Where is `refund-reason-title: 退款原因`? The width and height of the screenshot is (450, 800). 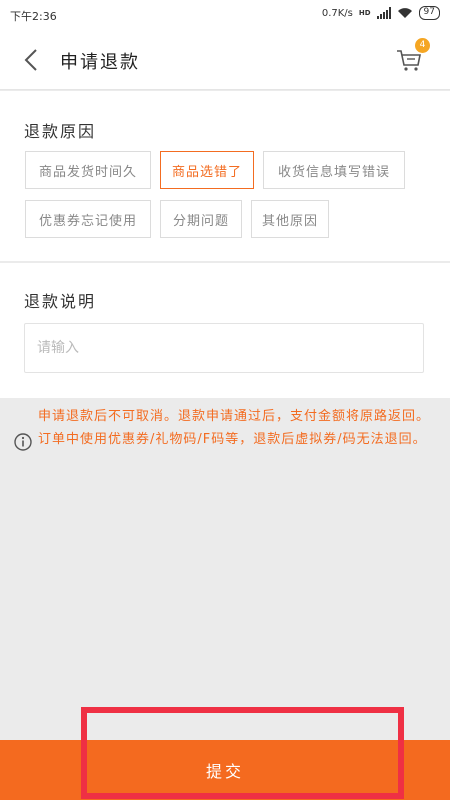 refund-reason-title: 退款原因 is located at coordinates (60, 131).